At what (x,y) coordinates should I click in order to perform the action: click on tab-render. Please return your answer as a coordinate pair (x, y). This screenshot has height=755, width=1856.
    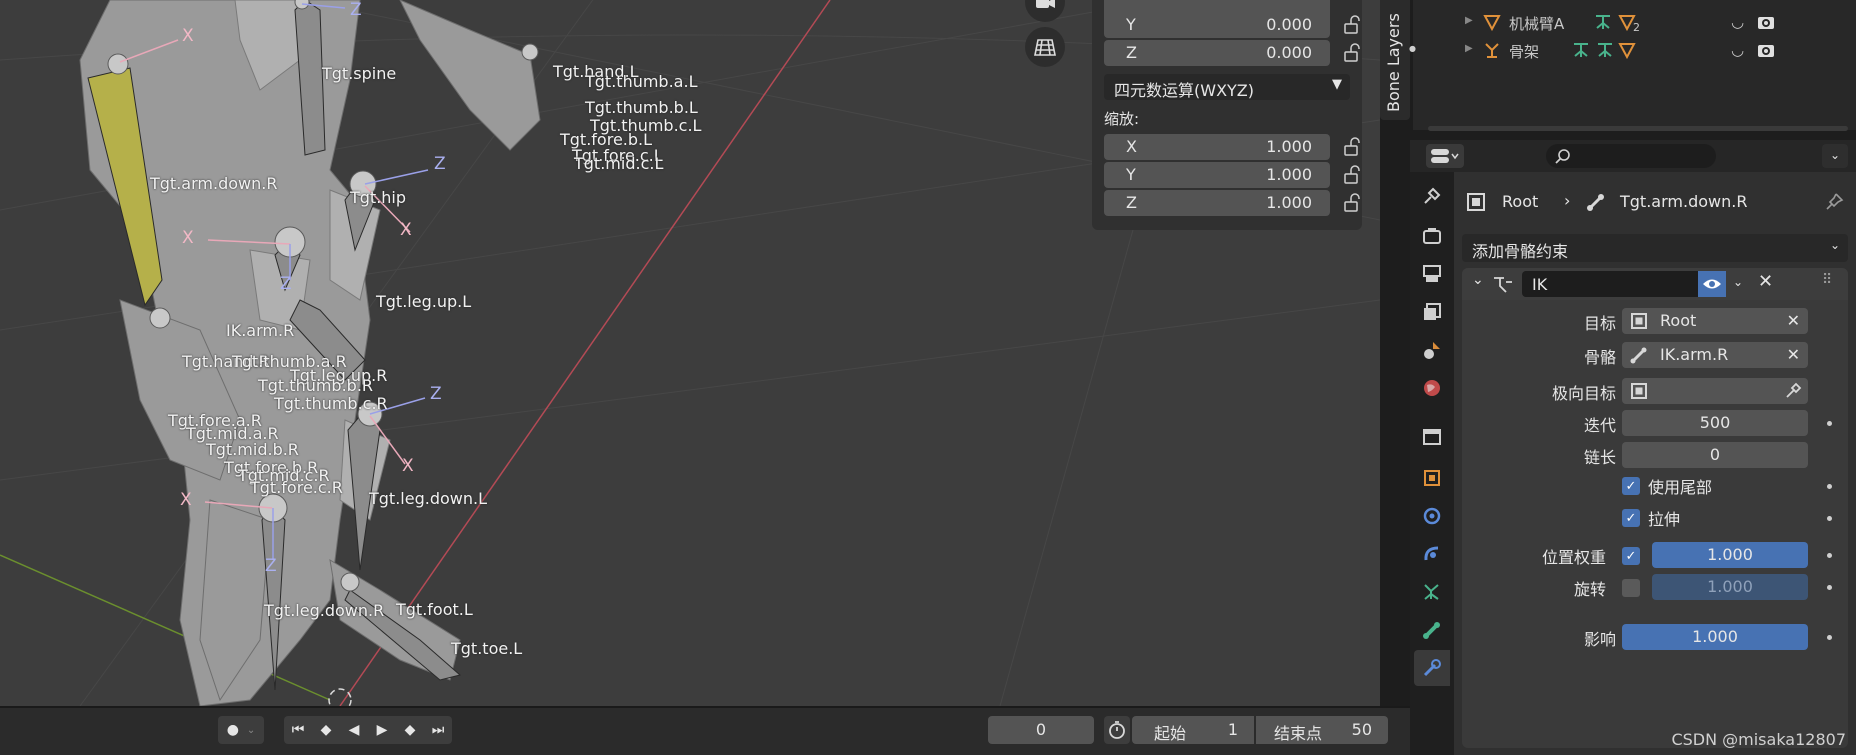
    Looking at the image, I should click on (1432, 236).